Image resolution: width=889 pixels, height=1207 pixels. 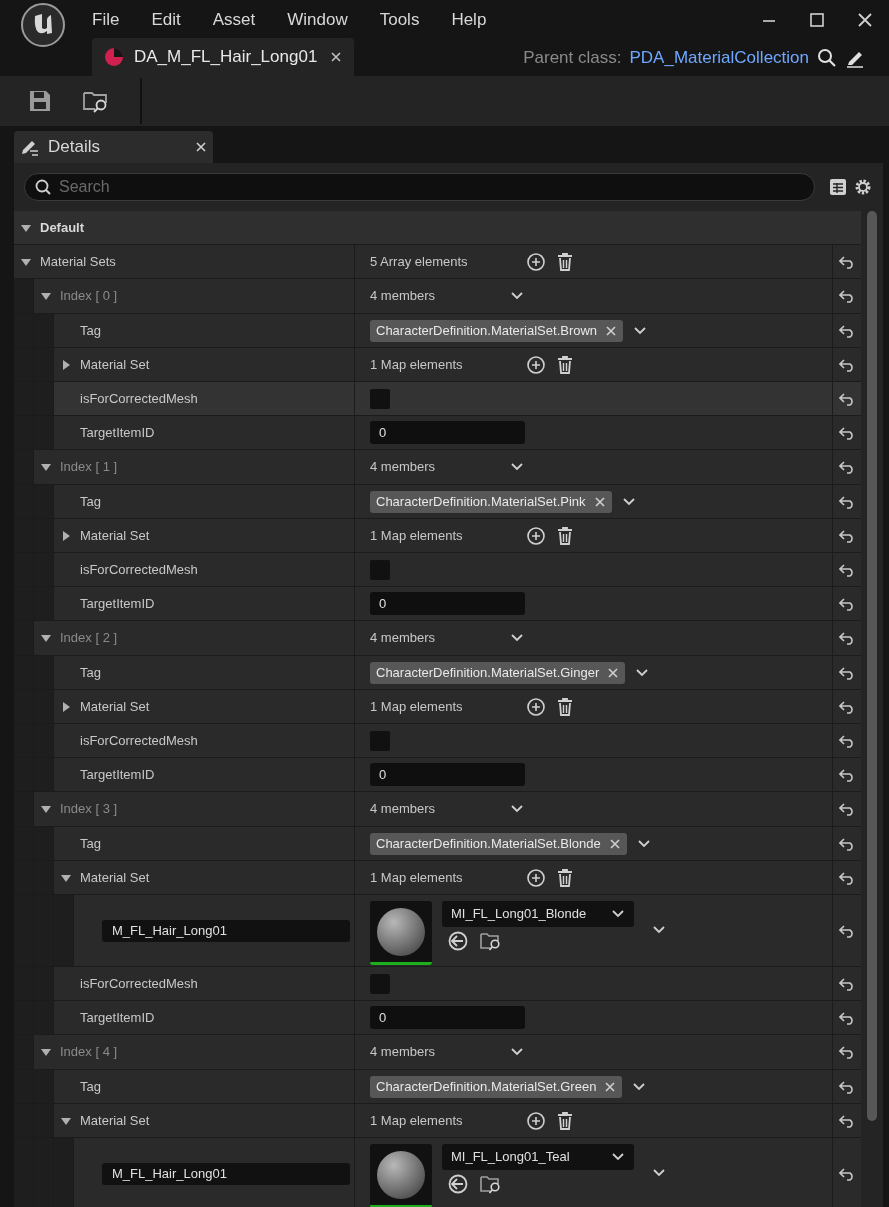 What do you see at coordinates (40, 101) in the screenshot?
I see `save-icon` at bounding box center [40, 101].